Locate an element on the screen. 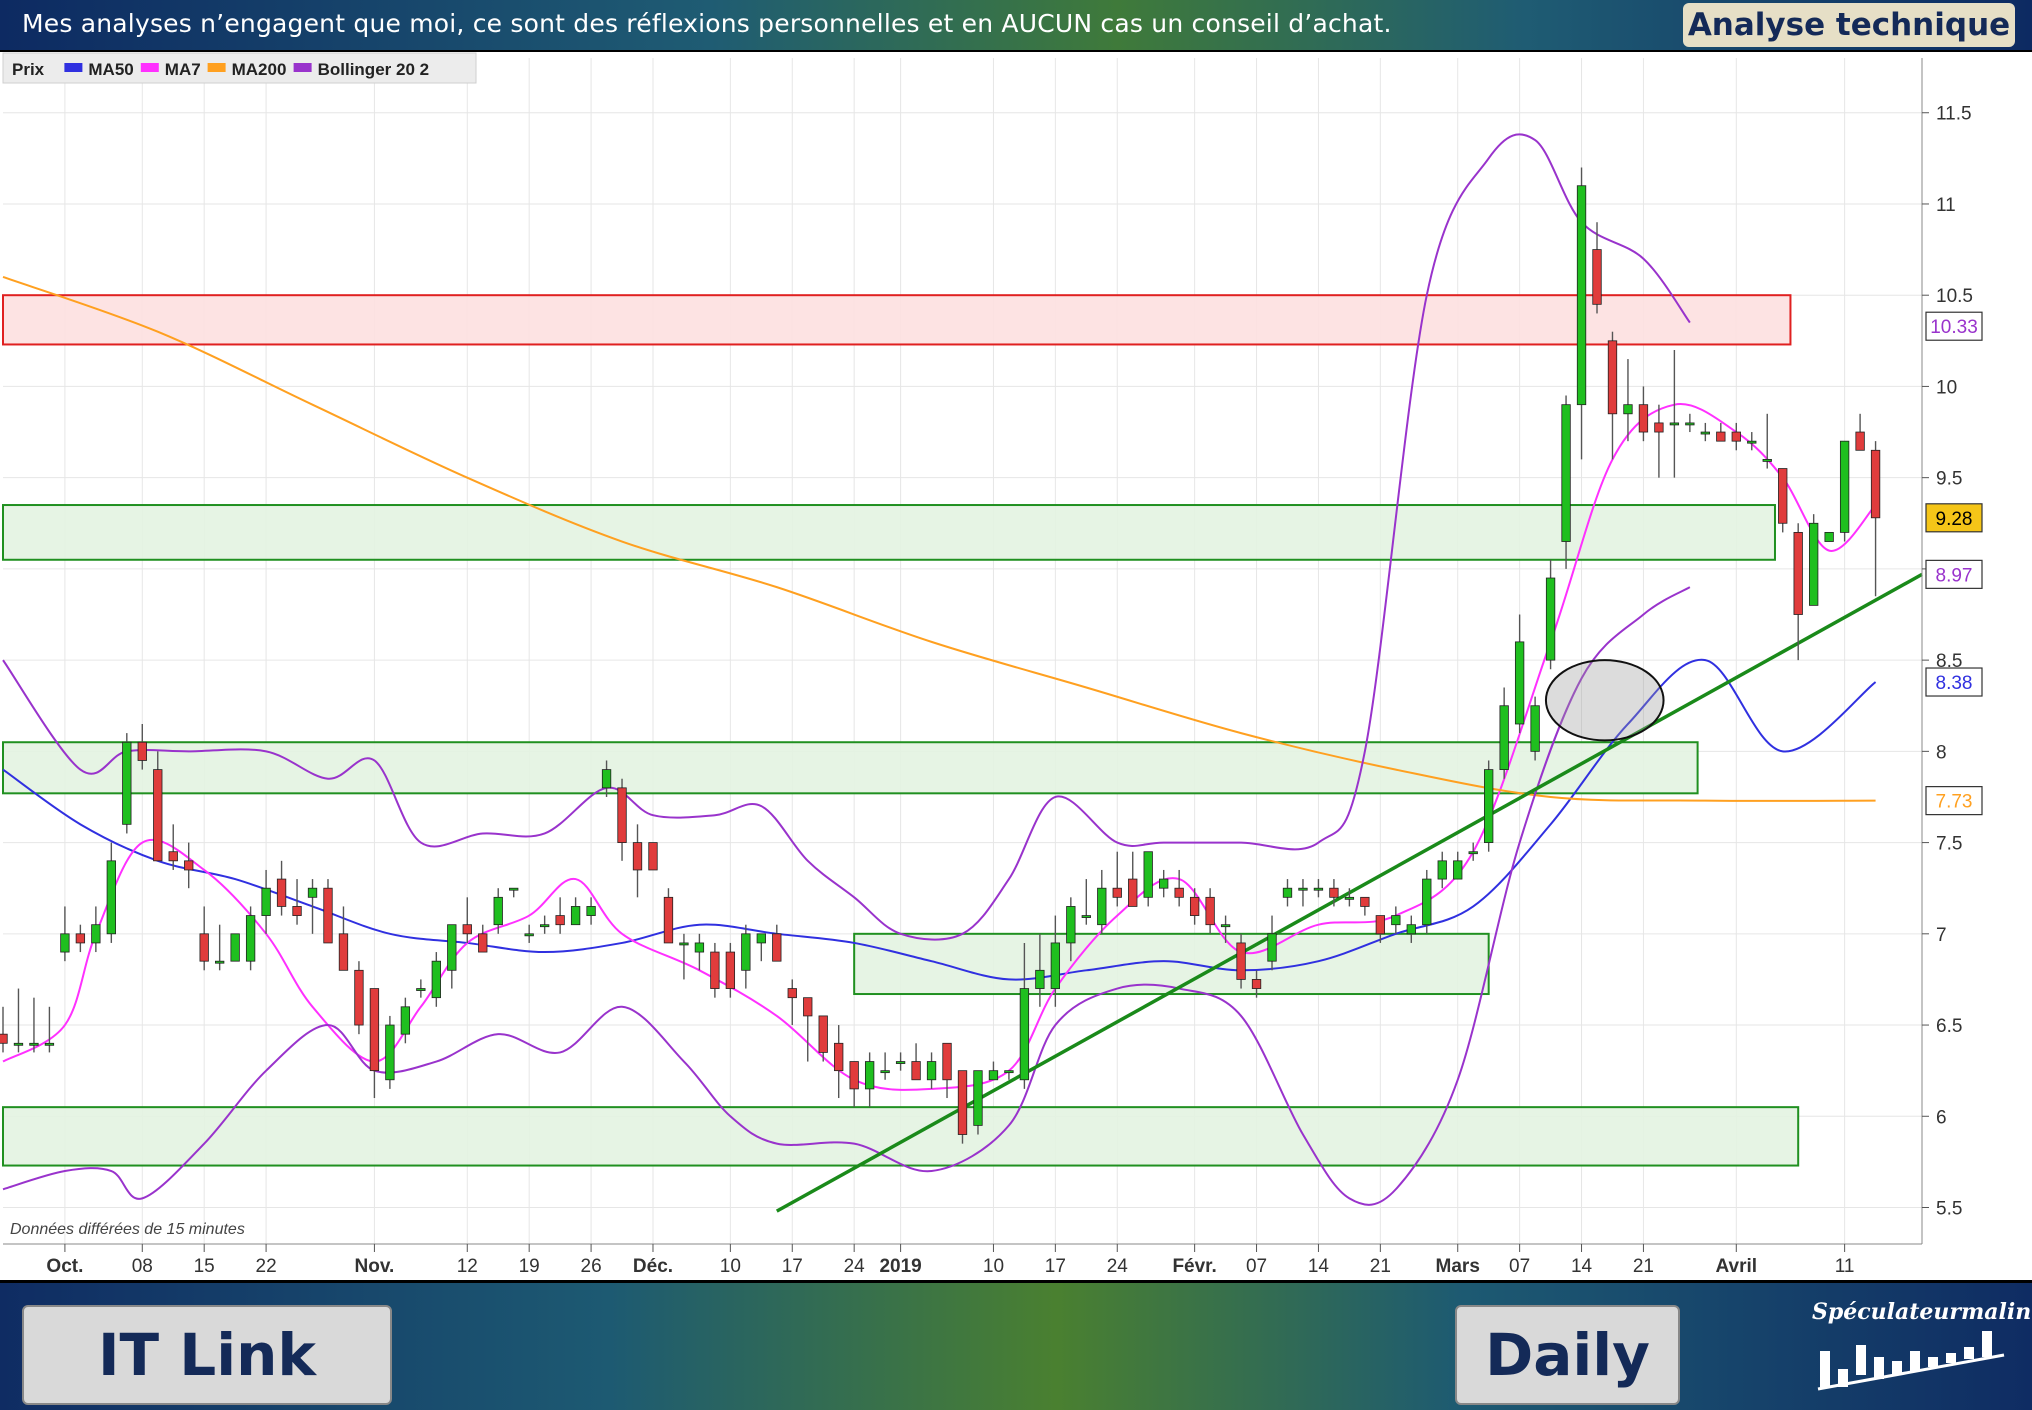 This screenshot has height=1410, width=2032. y-tick-label: 10 is located at coordinates (1946, 387).